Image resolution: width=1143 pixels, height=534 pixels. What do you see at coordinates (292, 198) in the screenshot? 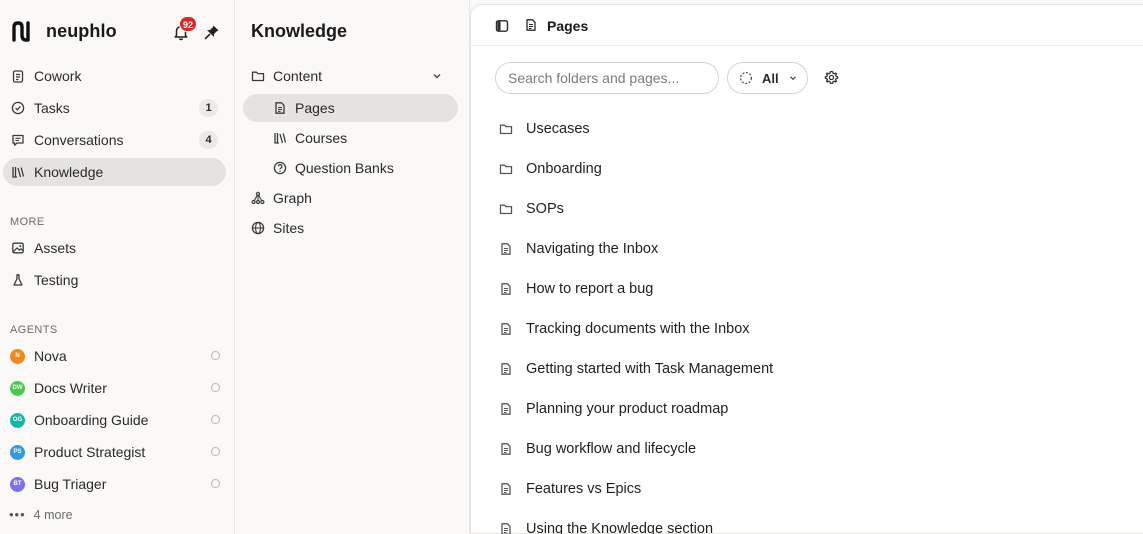
I see `graph-label: Graph` at bounding box center [292, 198].